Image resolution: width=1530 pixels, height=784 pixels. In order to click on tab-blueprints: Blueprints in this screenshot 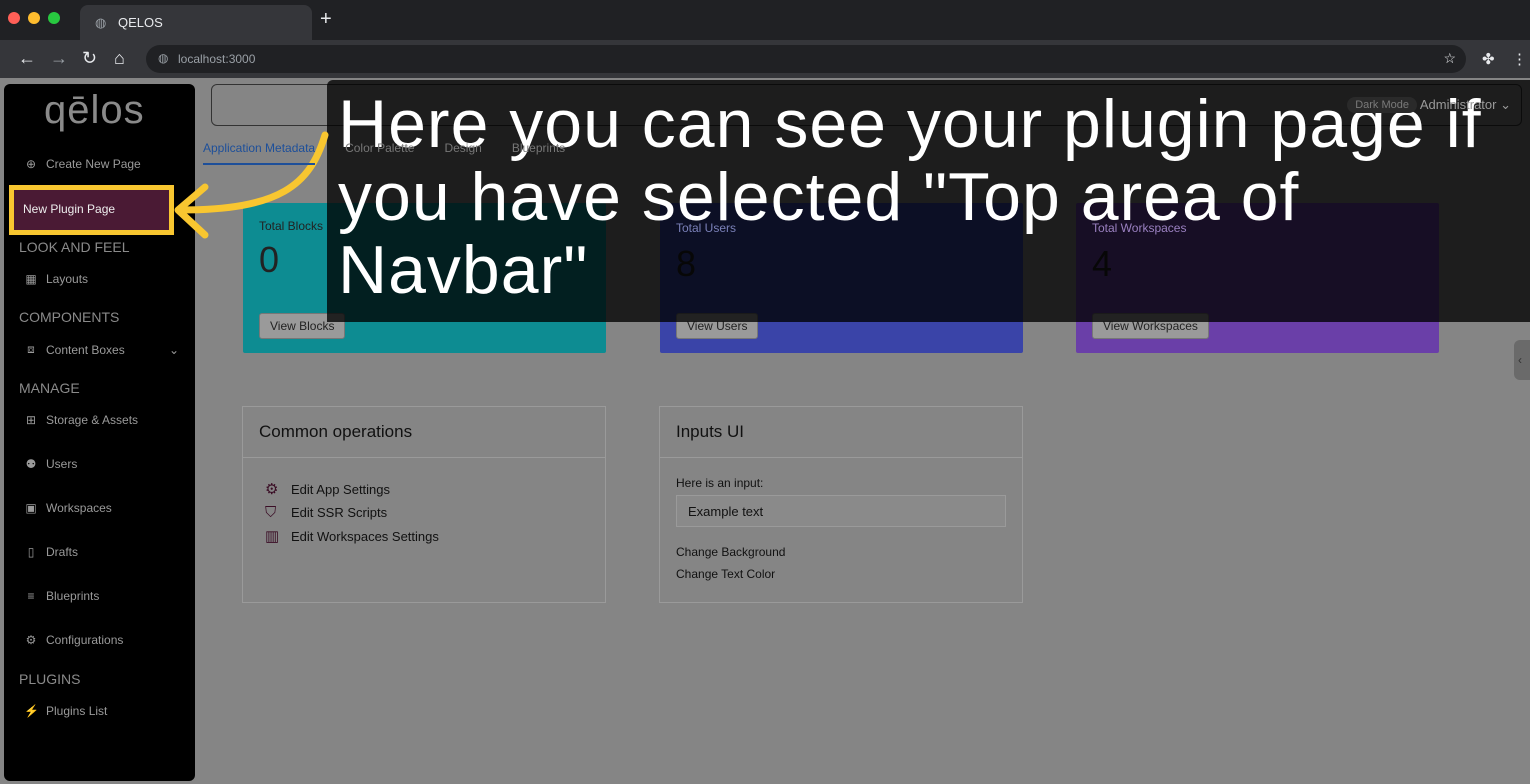, I will do `click(538, 153)`.